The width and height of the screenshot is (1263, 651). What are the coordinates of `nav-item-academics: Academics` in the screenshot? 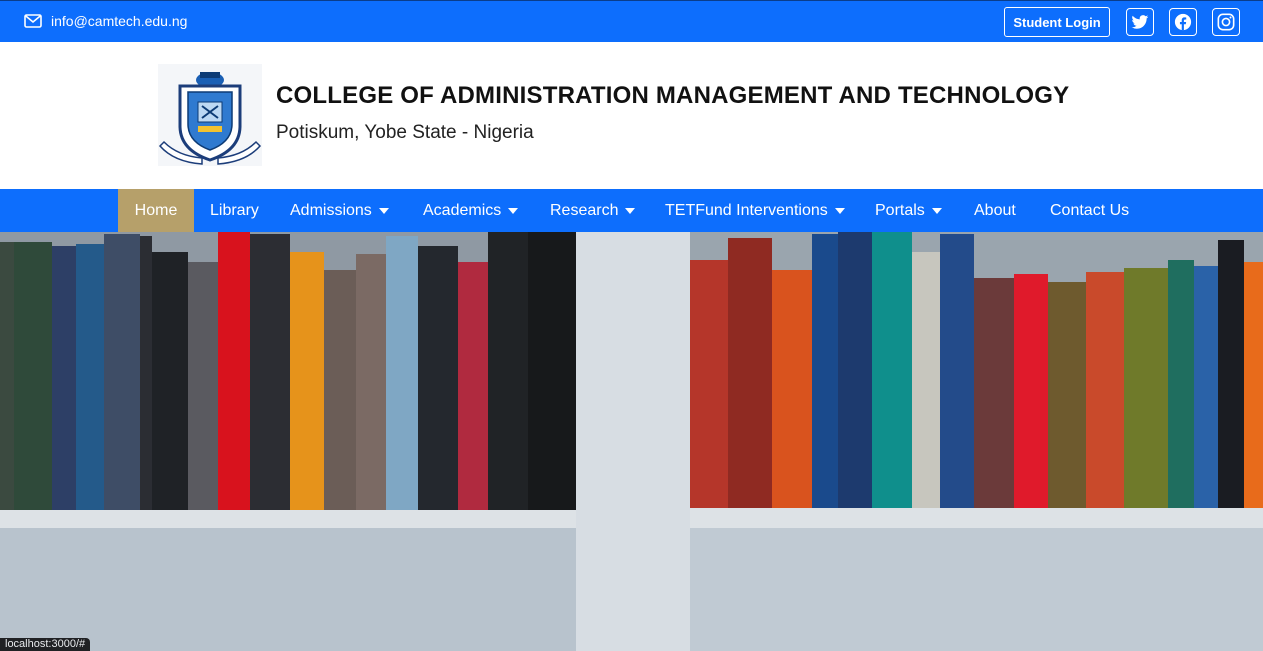 It's located at (471, 210).